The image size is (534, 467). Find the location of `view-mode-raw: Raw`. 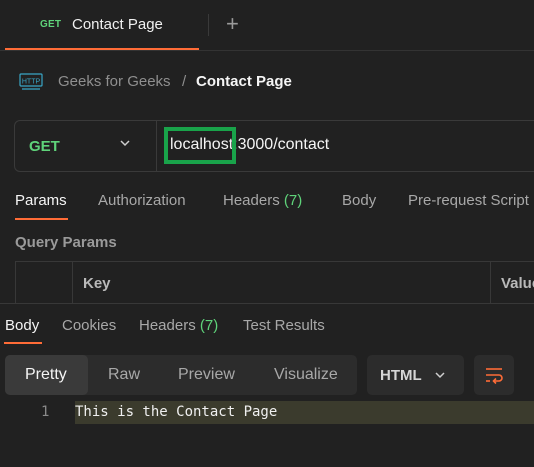

view-mode-raw: Raw is located at coordinates (124, 375).